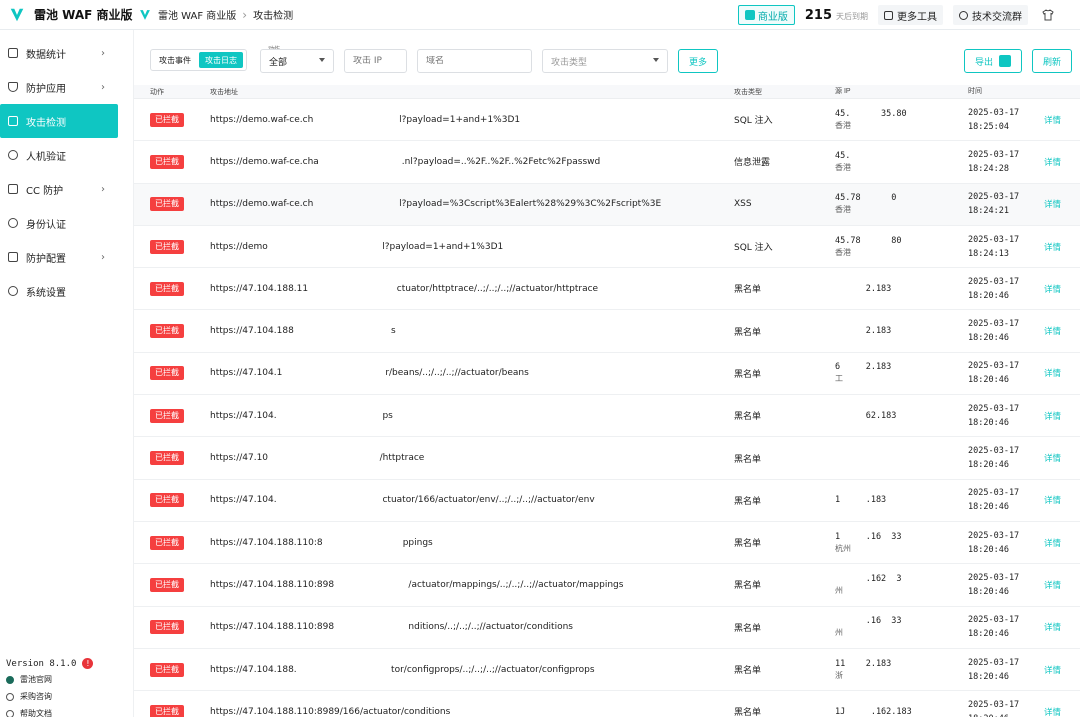 Image resolution: width=1080 pixels, height=717 pixels. I want to click on domain-field, so click(474, 61).